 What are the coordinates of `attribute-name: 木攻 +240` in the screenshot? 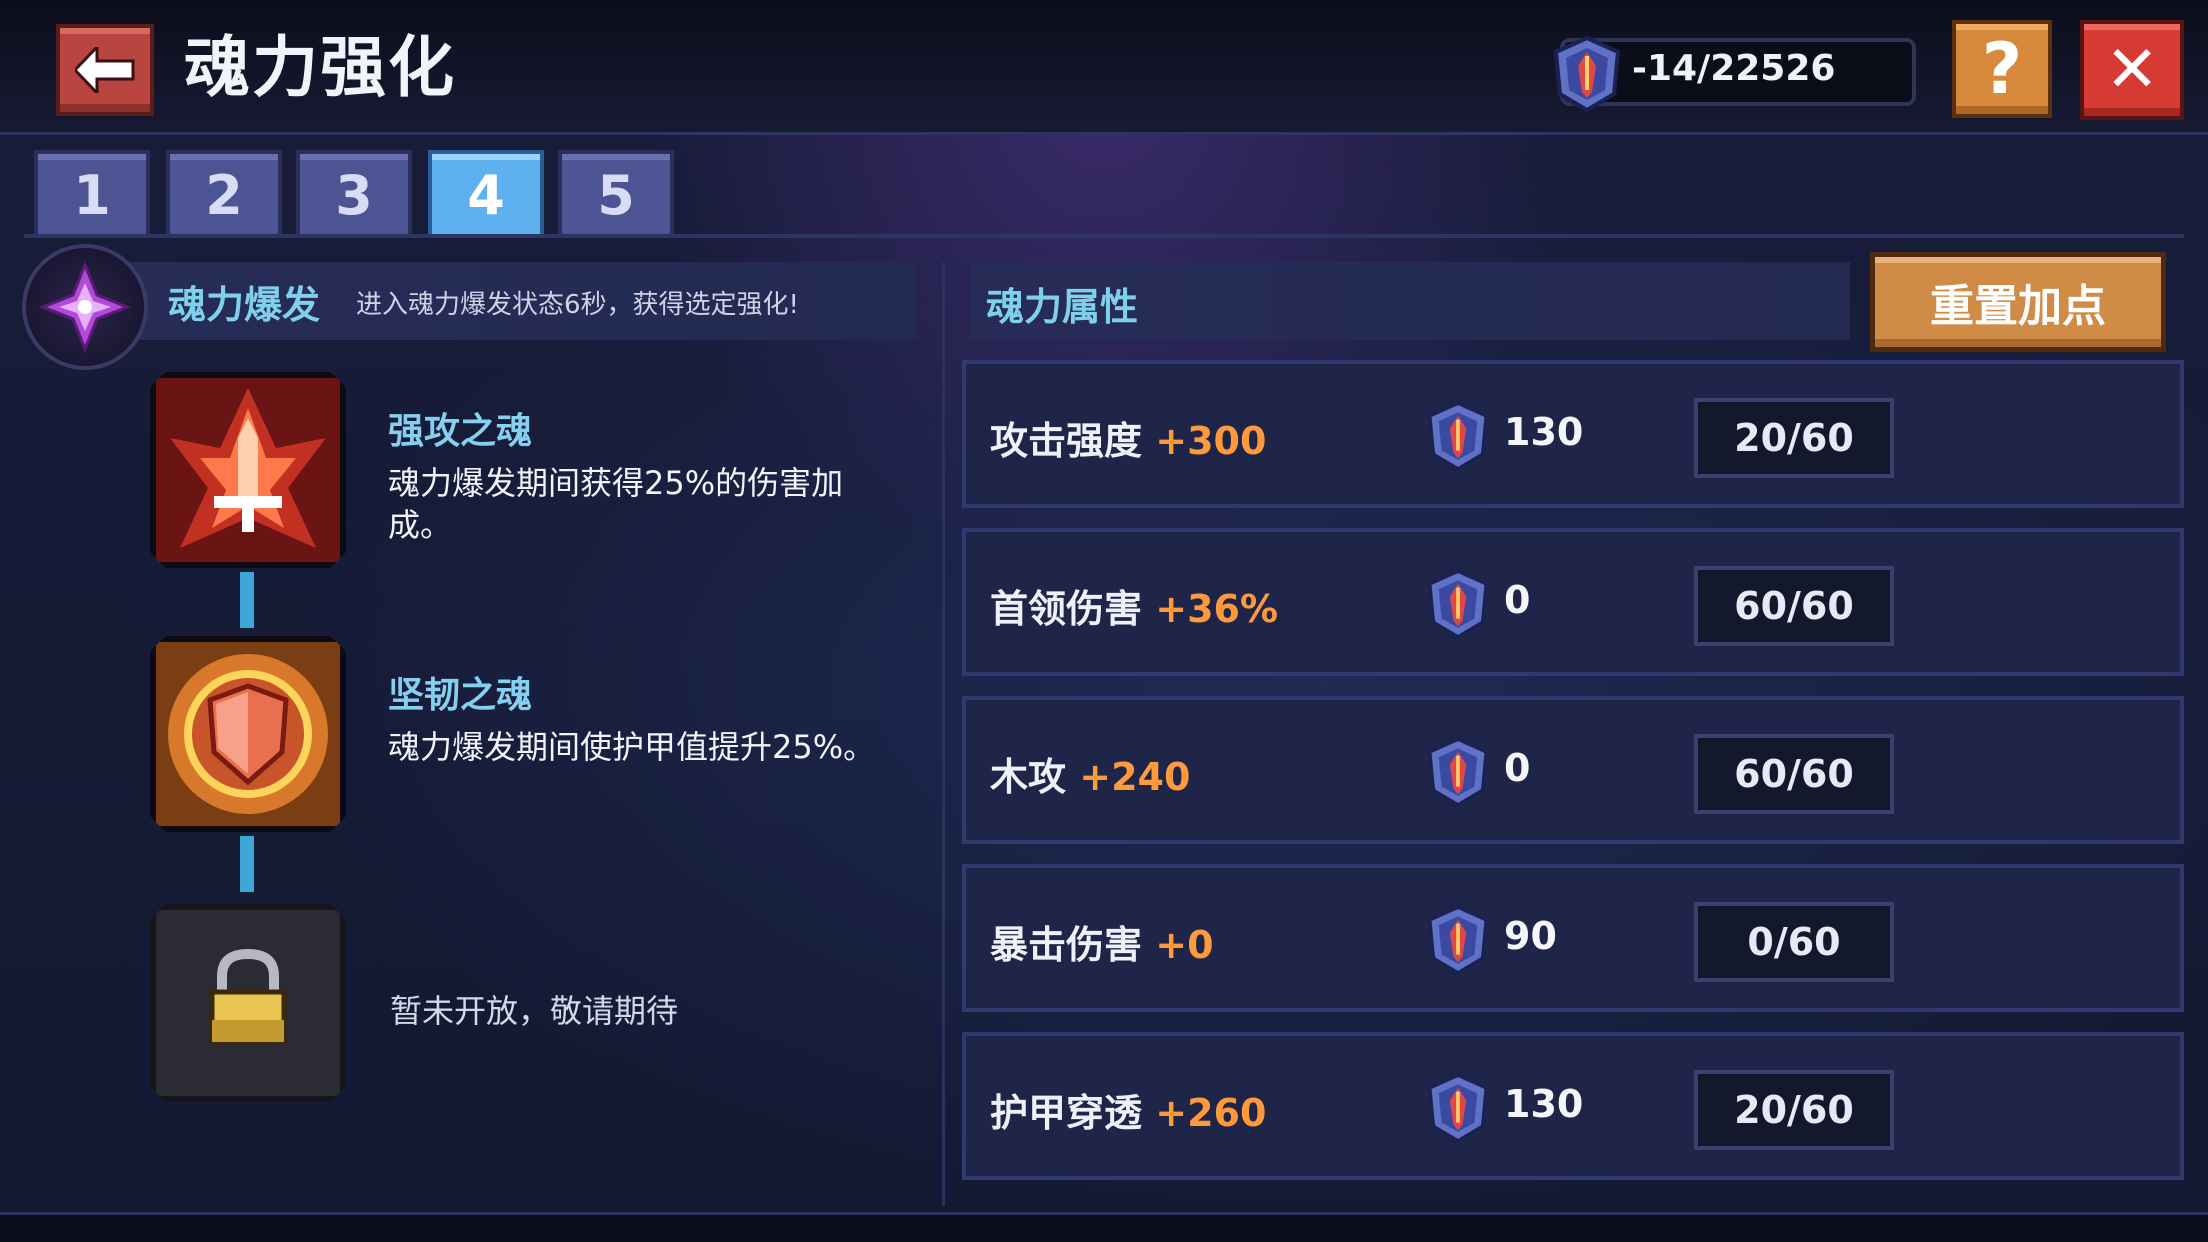 It's located at (1090, 777).